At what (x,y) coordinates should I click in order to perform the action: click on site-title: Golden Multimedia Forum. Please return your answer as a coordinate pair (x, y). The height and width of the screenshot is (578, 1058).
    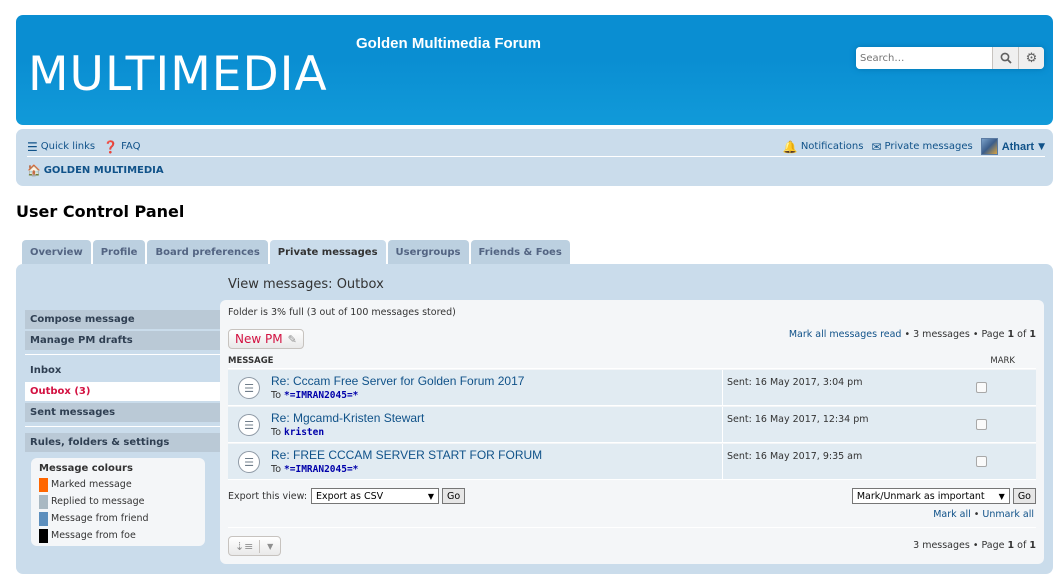
    Looking at the image, I should click on (449, 43).